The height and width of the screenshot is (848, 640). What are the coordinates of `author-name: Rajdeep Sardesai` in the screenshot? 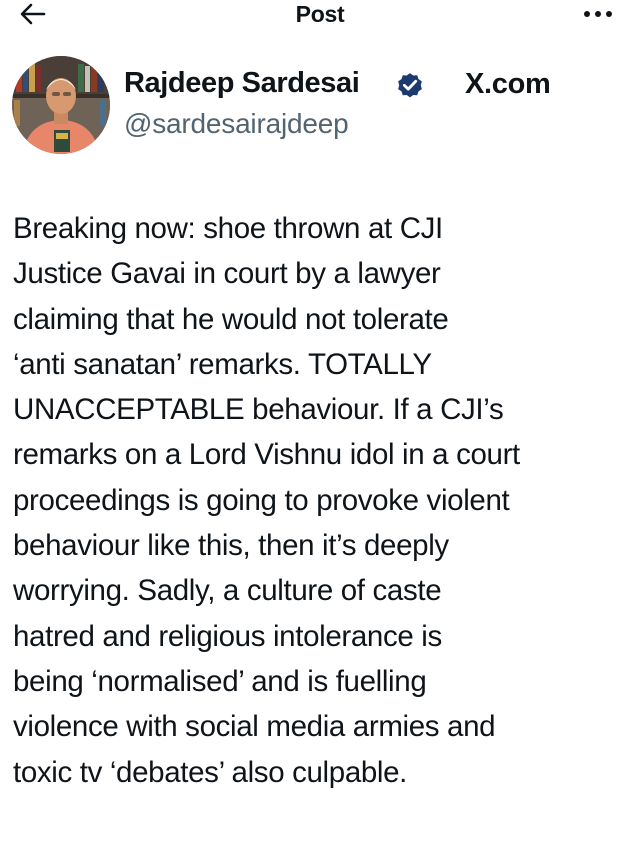 It's located at (242, 83).